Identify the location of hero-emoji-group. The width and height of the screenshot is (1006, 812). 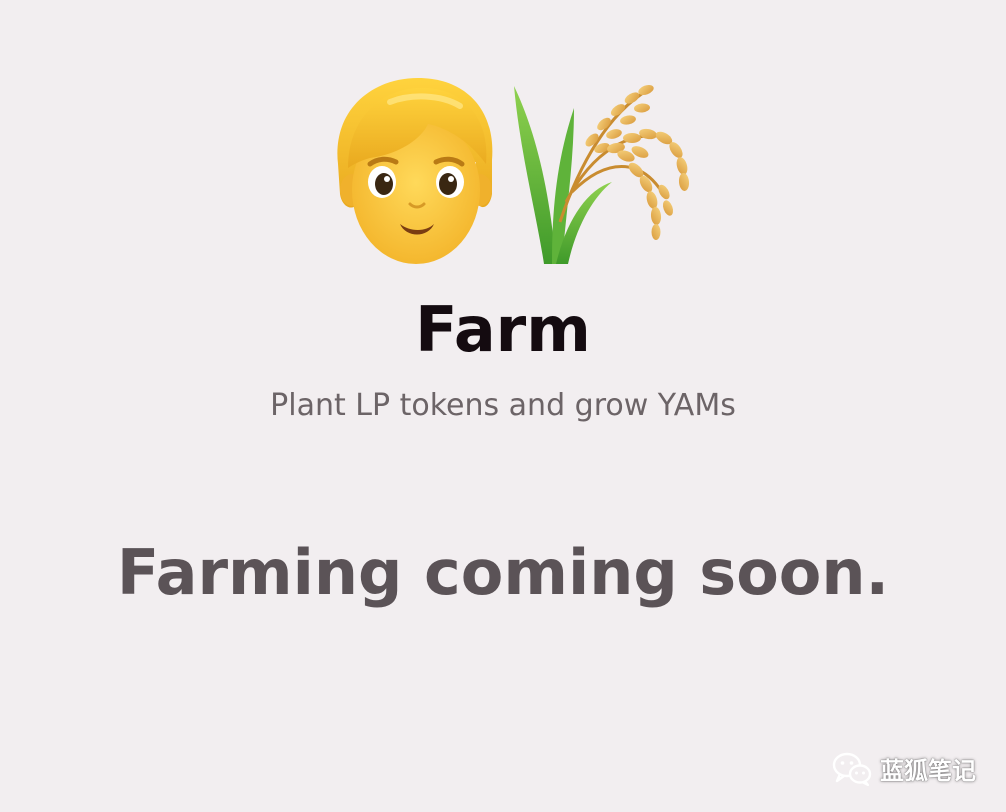
(513, 171).